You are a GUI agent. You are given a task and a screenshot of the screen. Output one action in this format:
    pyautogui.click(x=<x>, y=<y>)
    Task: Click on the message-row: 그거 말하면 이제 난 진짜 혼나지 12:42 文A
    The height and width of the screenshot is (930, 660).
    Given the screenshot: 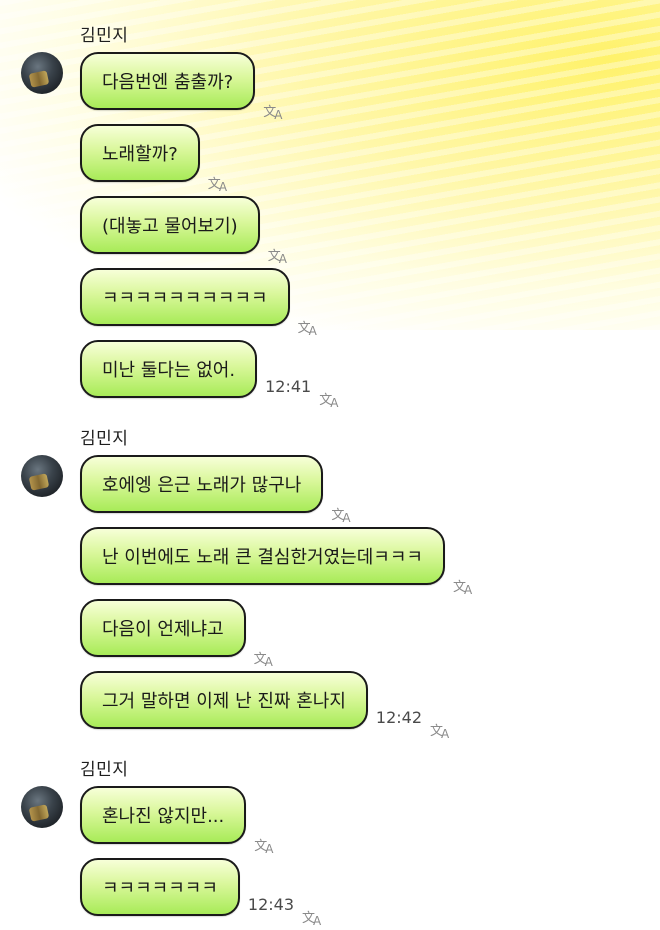 What is the action you would take?
    pyautogui.click(x=264, y=706)
    